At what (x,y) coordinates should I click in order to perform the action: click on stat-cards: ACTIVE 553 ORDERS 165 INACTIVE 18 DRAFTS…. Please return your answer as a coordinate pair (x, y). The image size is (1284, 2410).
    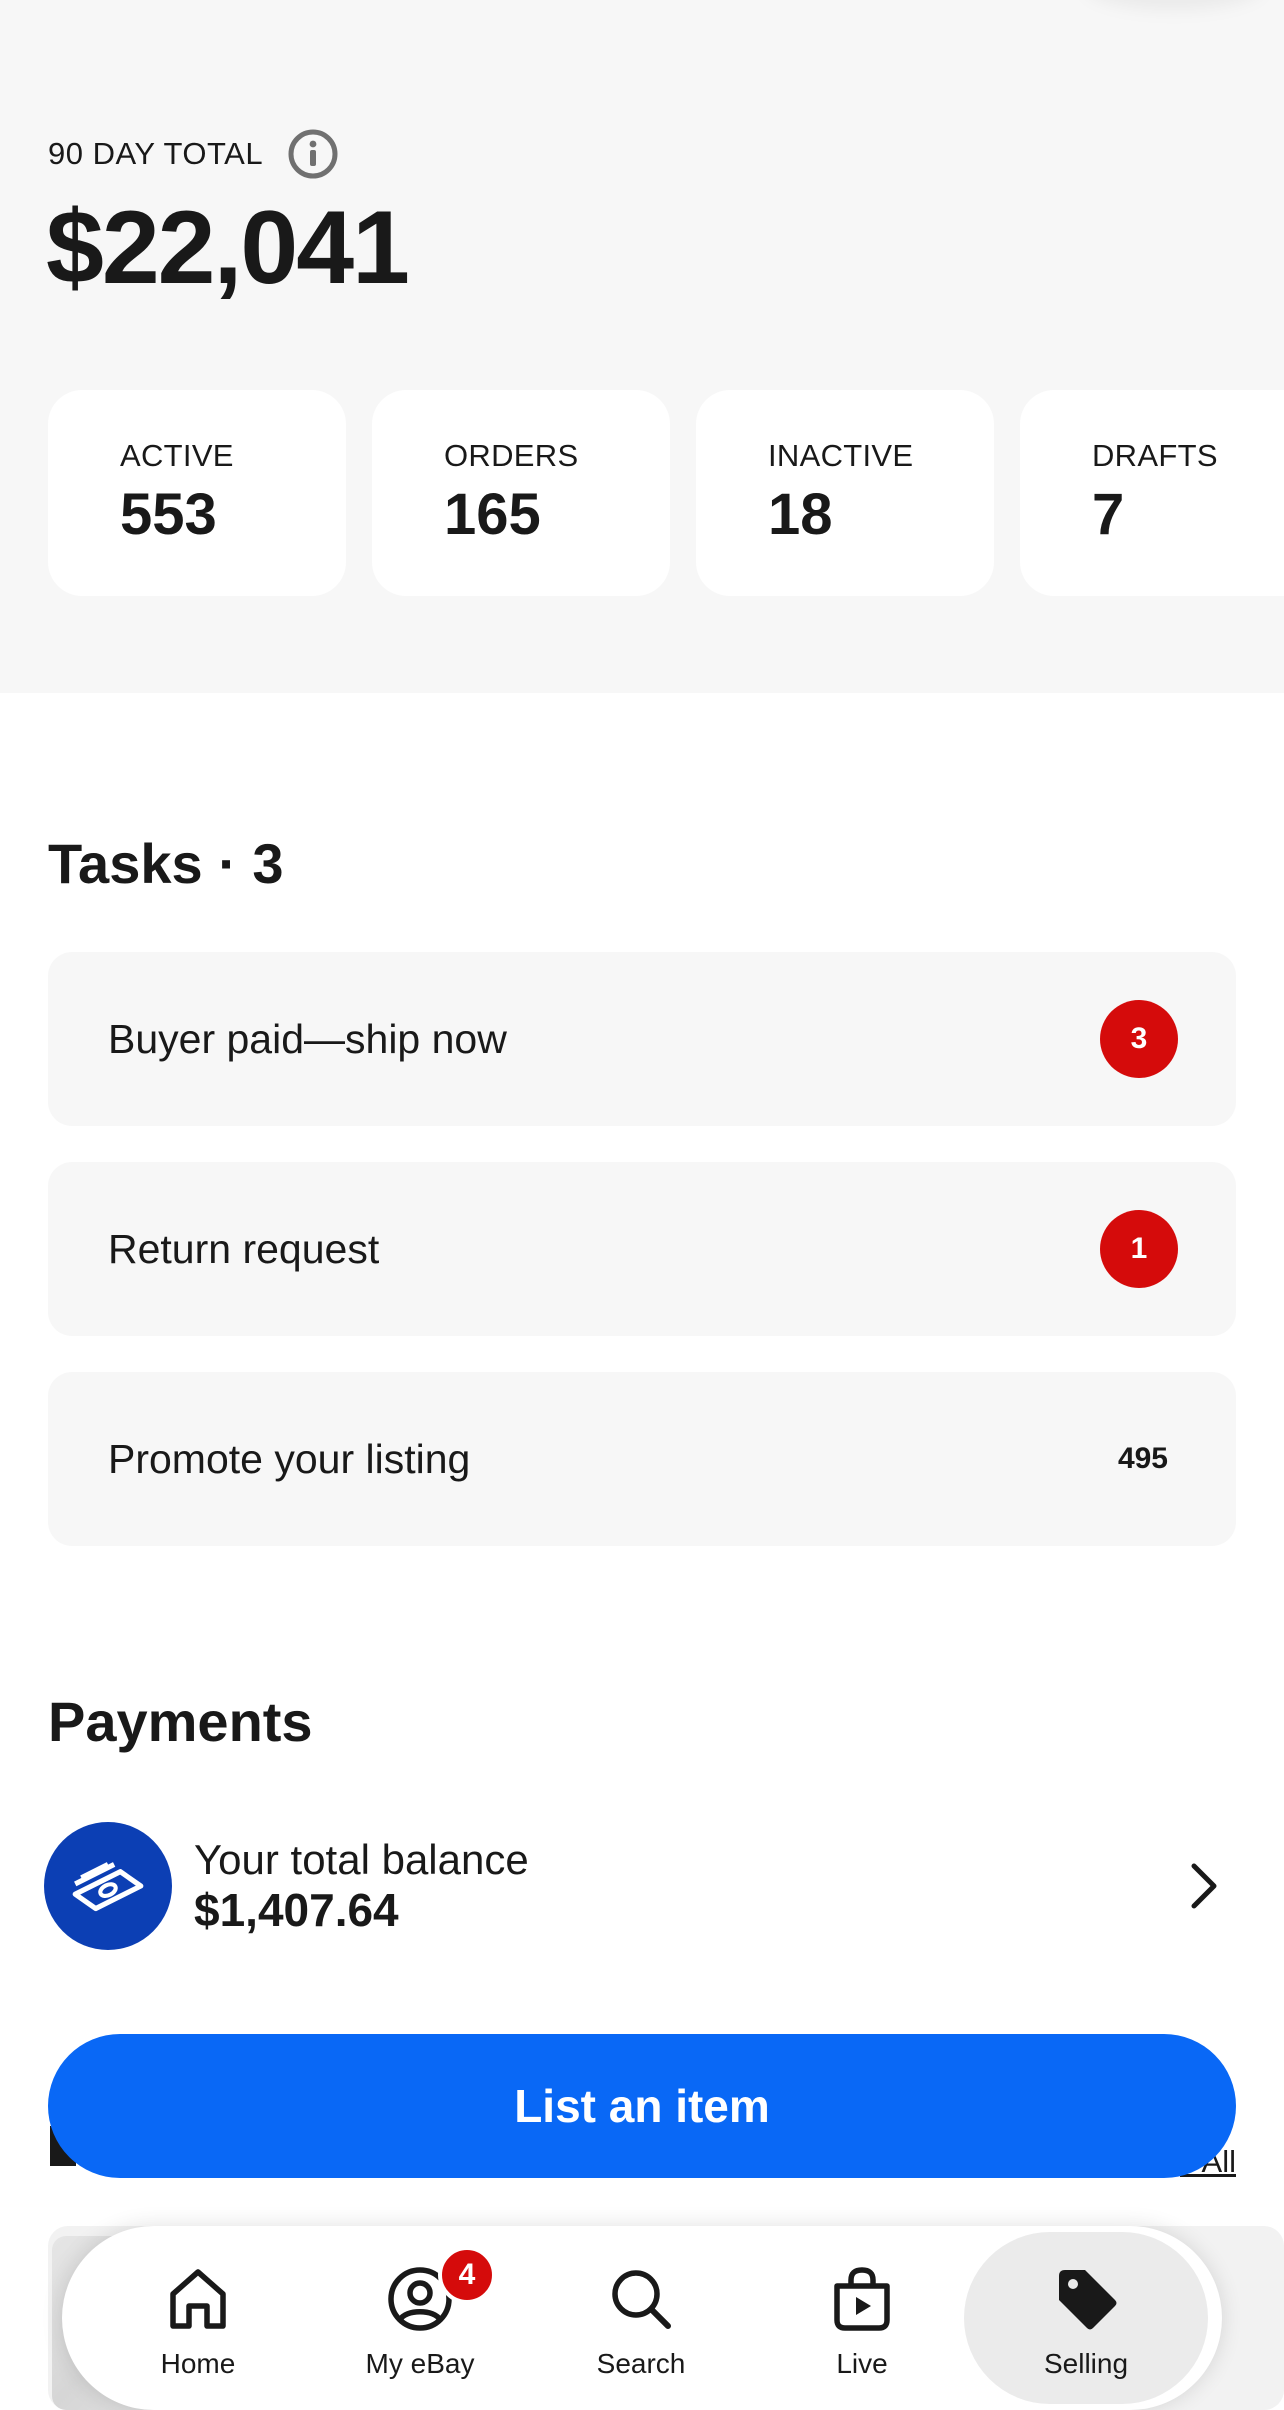
    Looking at the image, I should click on (666, 493).